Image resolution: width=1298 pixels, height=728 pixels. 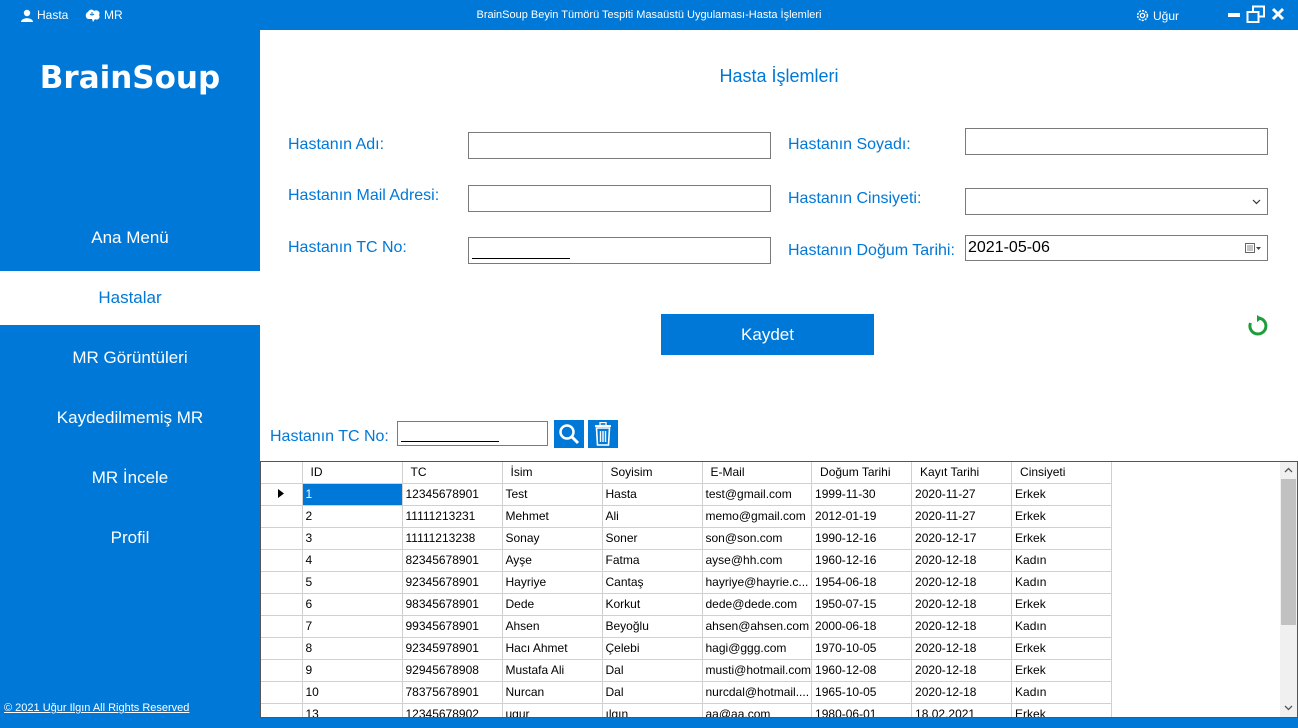 I want to click on table-cell: test@gmail.com, so click(x=757, y=494).